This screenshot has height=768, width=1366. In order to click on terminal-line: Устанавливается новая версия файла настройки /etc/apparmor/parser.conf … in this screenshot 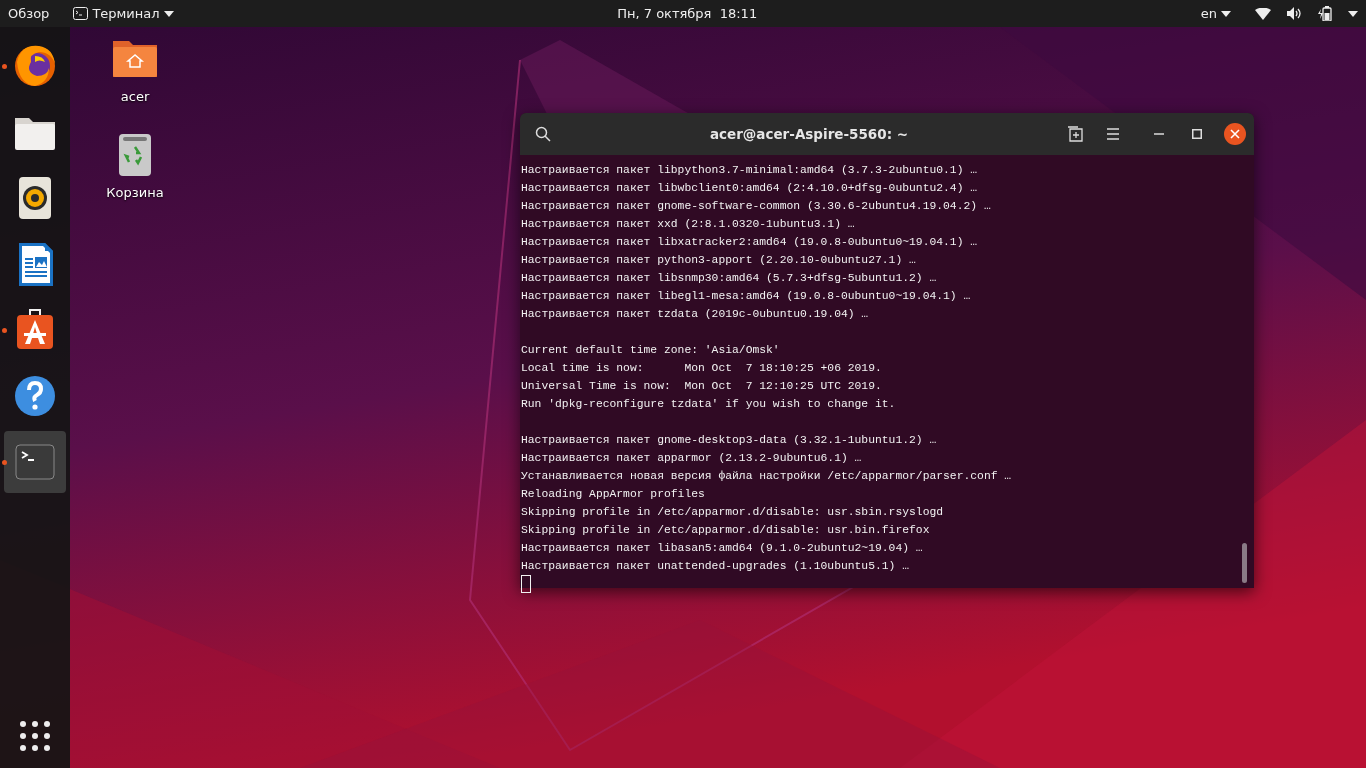, I will do `click(766, 476)`.